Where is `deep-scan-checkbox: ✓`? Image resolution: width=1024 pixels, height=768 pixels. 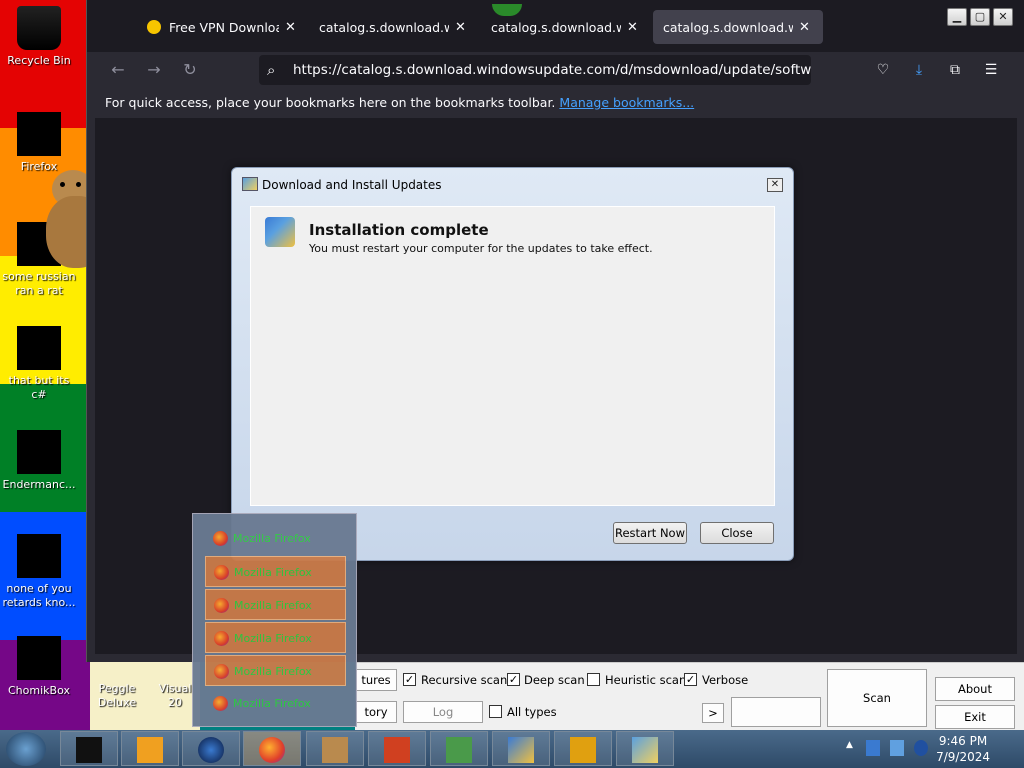
deep-scan-checkbox: ✓ is located at coordinates (513, 679).